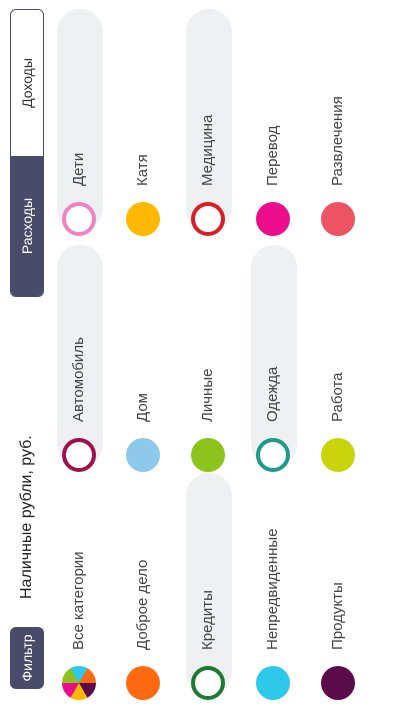 The height and width of the screenshot is (717, 405). What do you see at coordinates (78, 169) in the screenshot?
I see `category-label: Дети` at bounding box center [78, 169].